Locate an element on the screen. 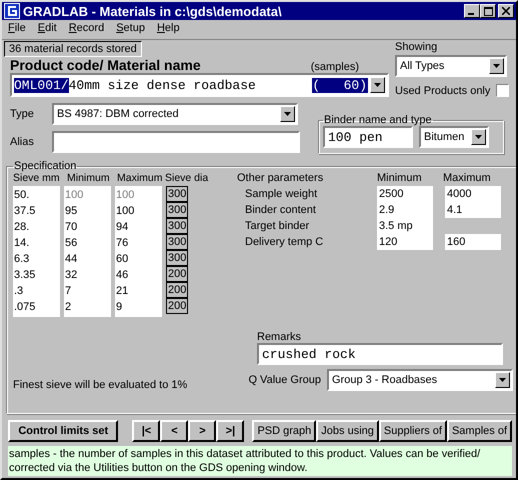  action-button: Jobs using is located at coordinates (347, 431).